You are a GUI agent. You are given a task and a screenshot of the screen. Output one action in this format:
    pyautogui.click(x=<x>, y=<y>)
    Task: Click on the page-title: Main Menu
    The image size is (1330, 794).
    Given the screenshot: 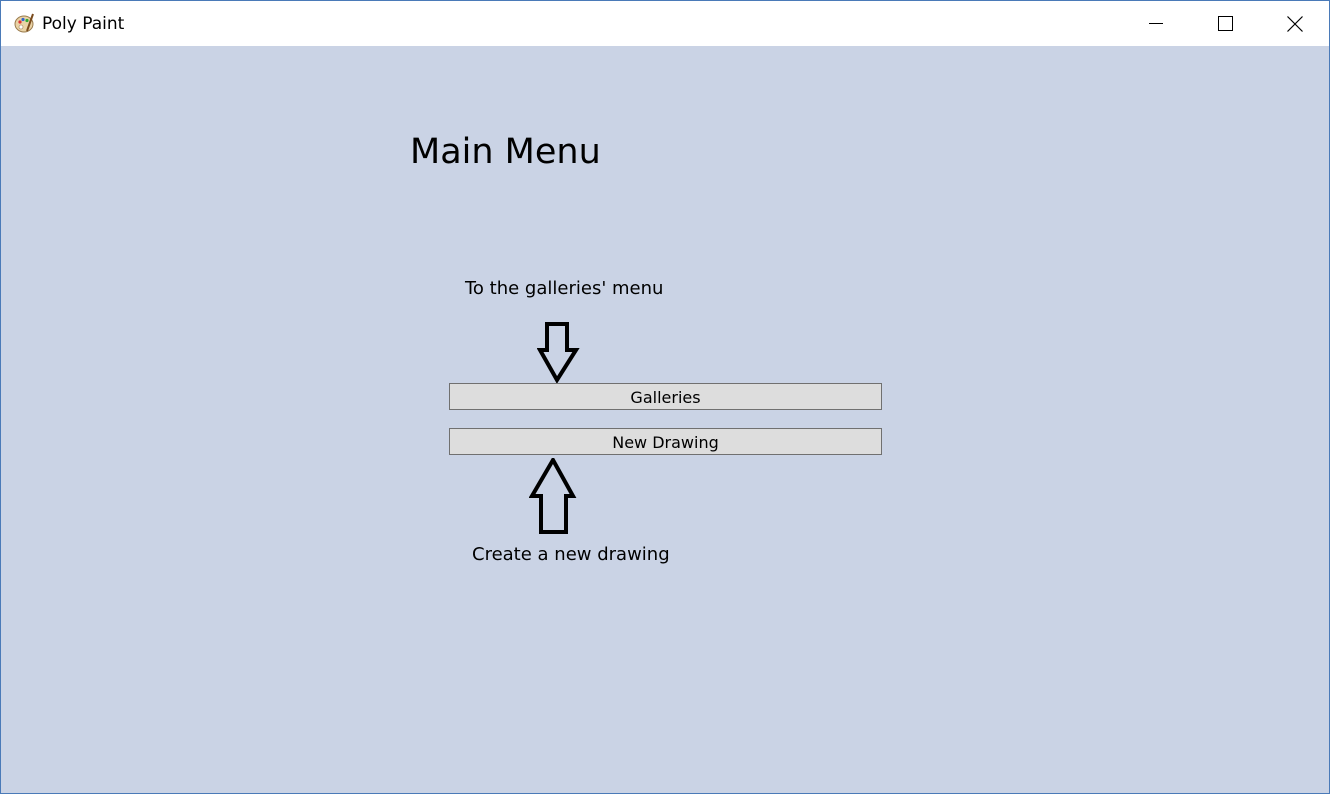 What is the action you would take?
    pyautogui.click(x=505, y=152)
    